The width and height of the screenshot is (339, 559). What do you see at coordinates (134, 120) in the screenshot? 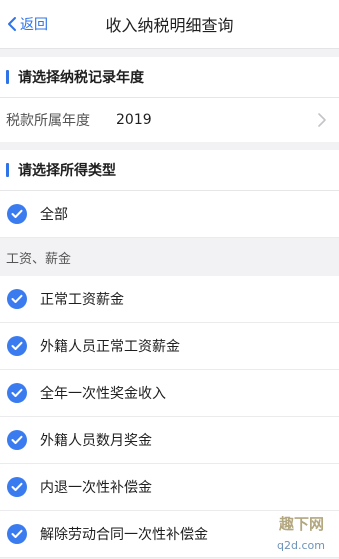
I see `tax-year-value: 2019` at bounding box center [134, 120].